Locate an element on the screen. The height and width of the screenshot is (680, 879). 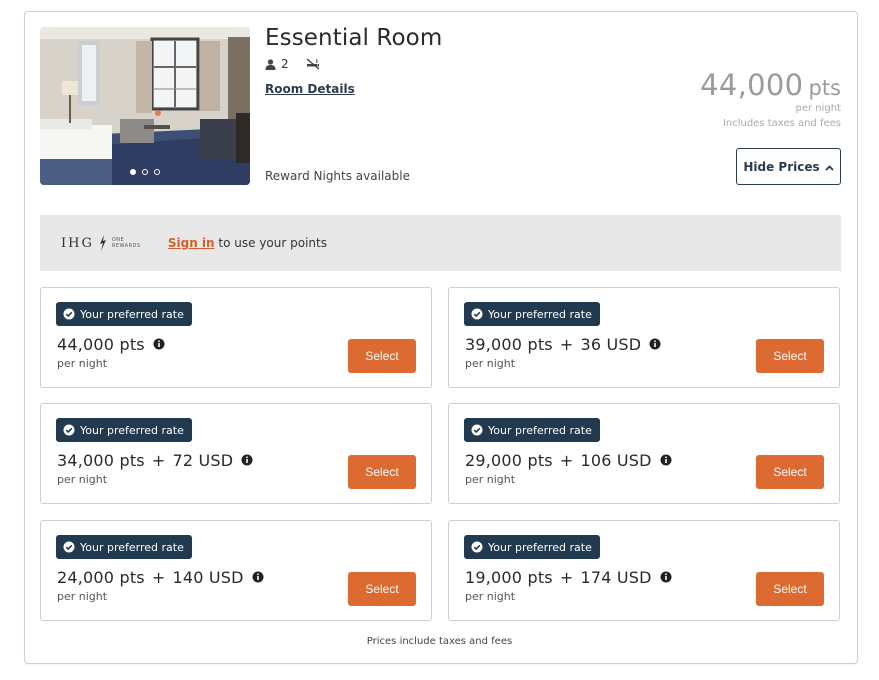
hide-prices-button: Hide Prices is located at coordinates (788, 166).